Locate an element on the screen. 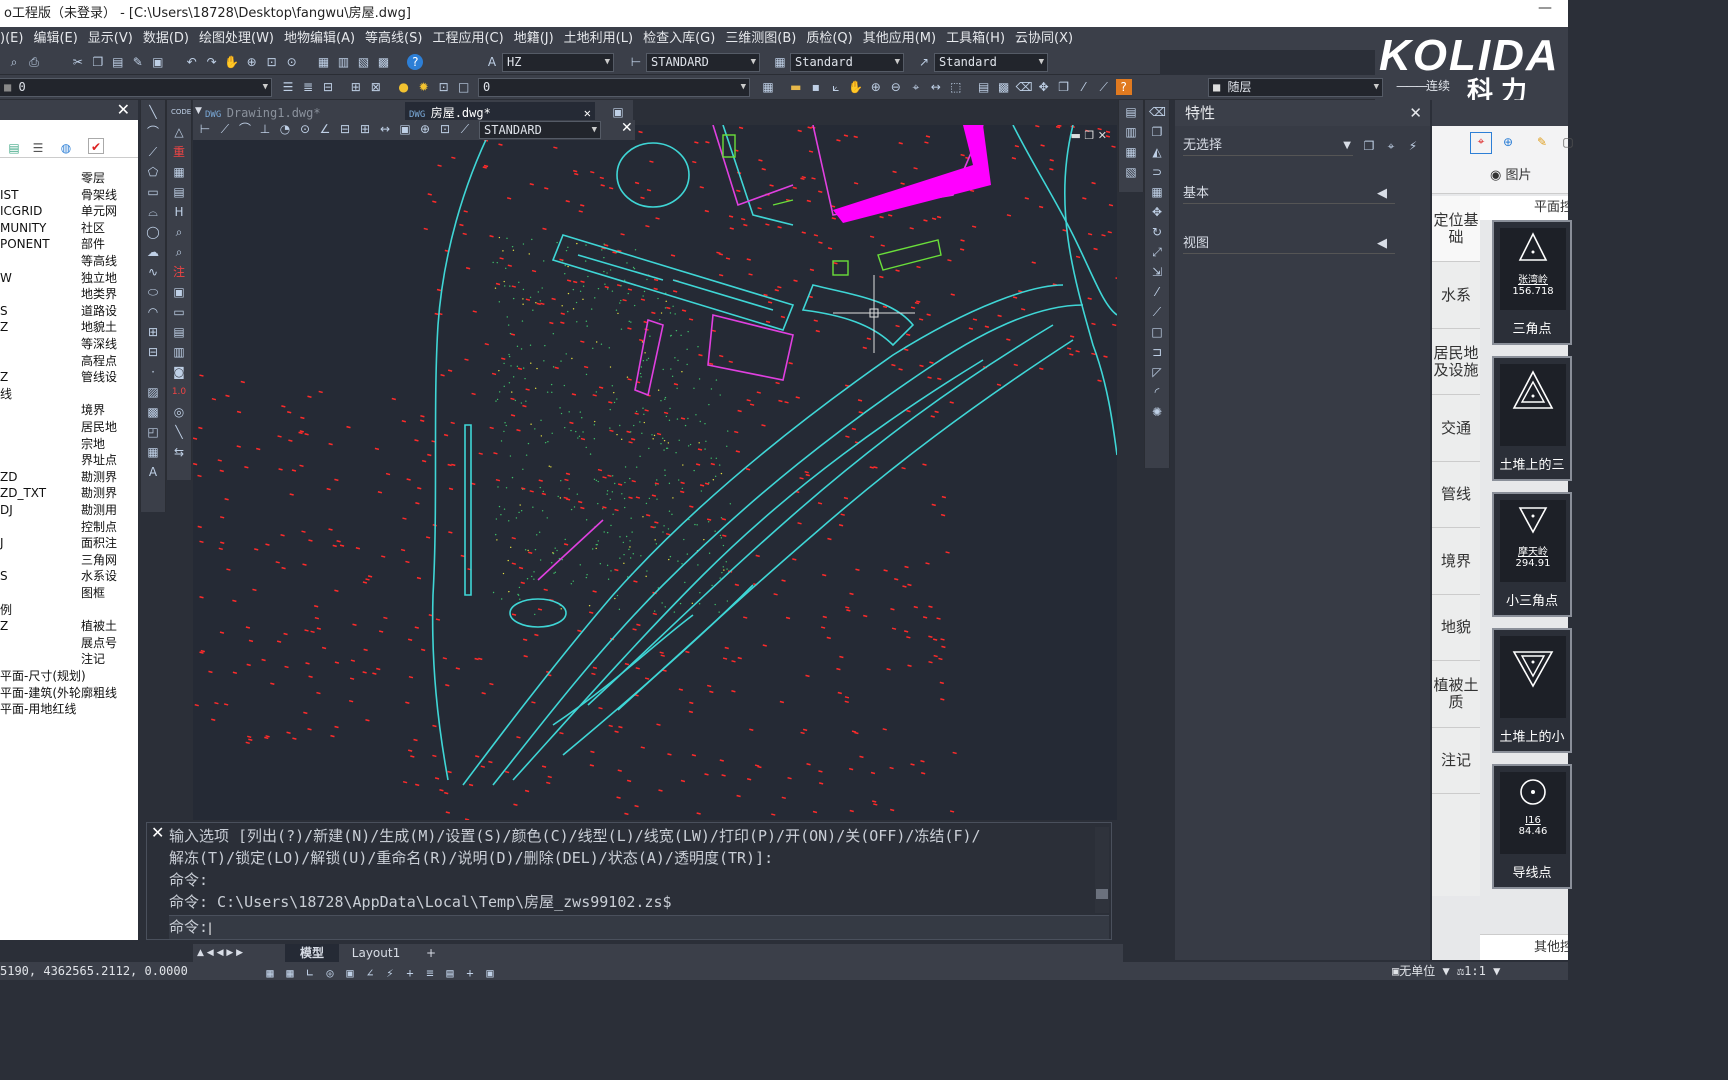 The image size is (1728, 1080). menu-item-11: 三维测图(B) is located at coordinates (760, 38).